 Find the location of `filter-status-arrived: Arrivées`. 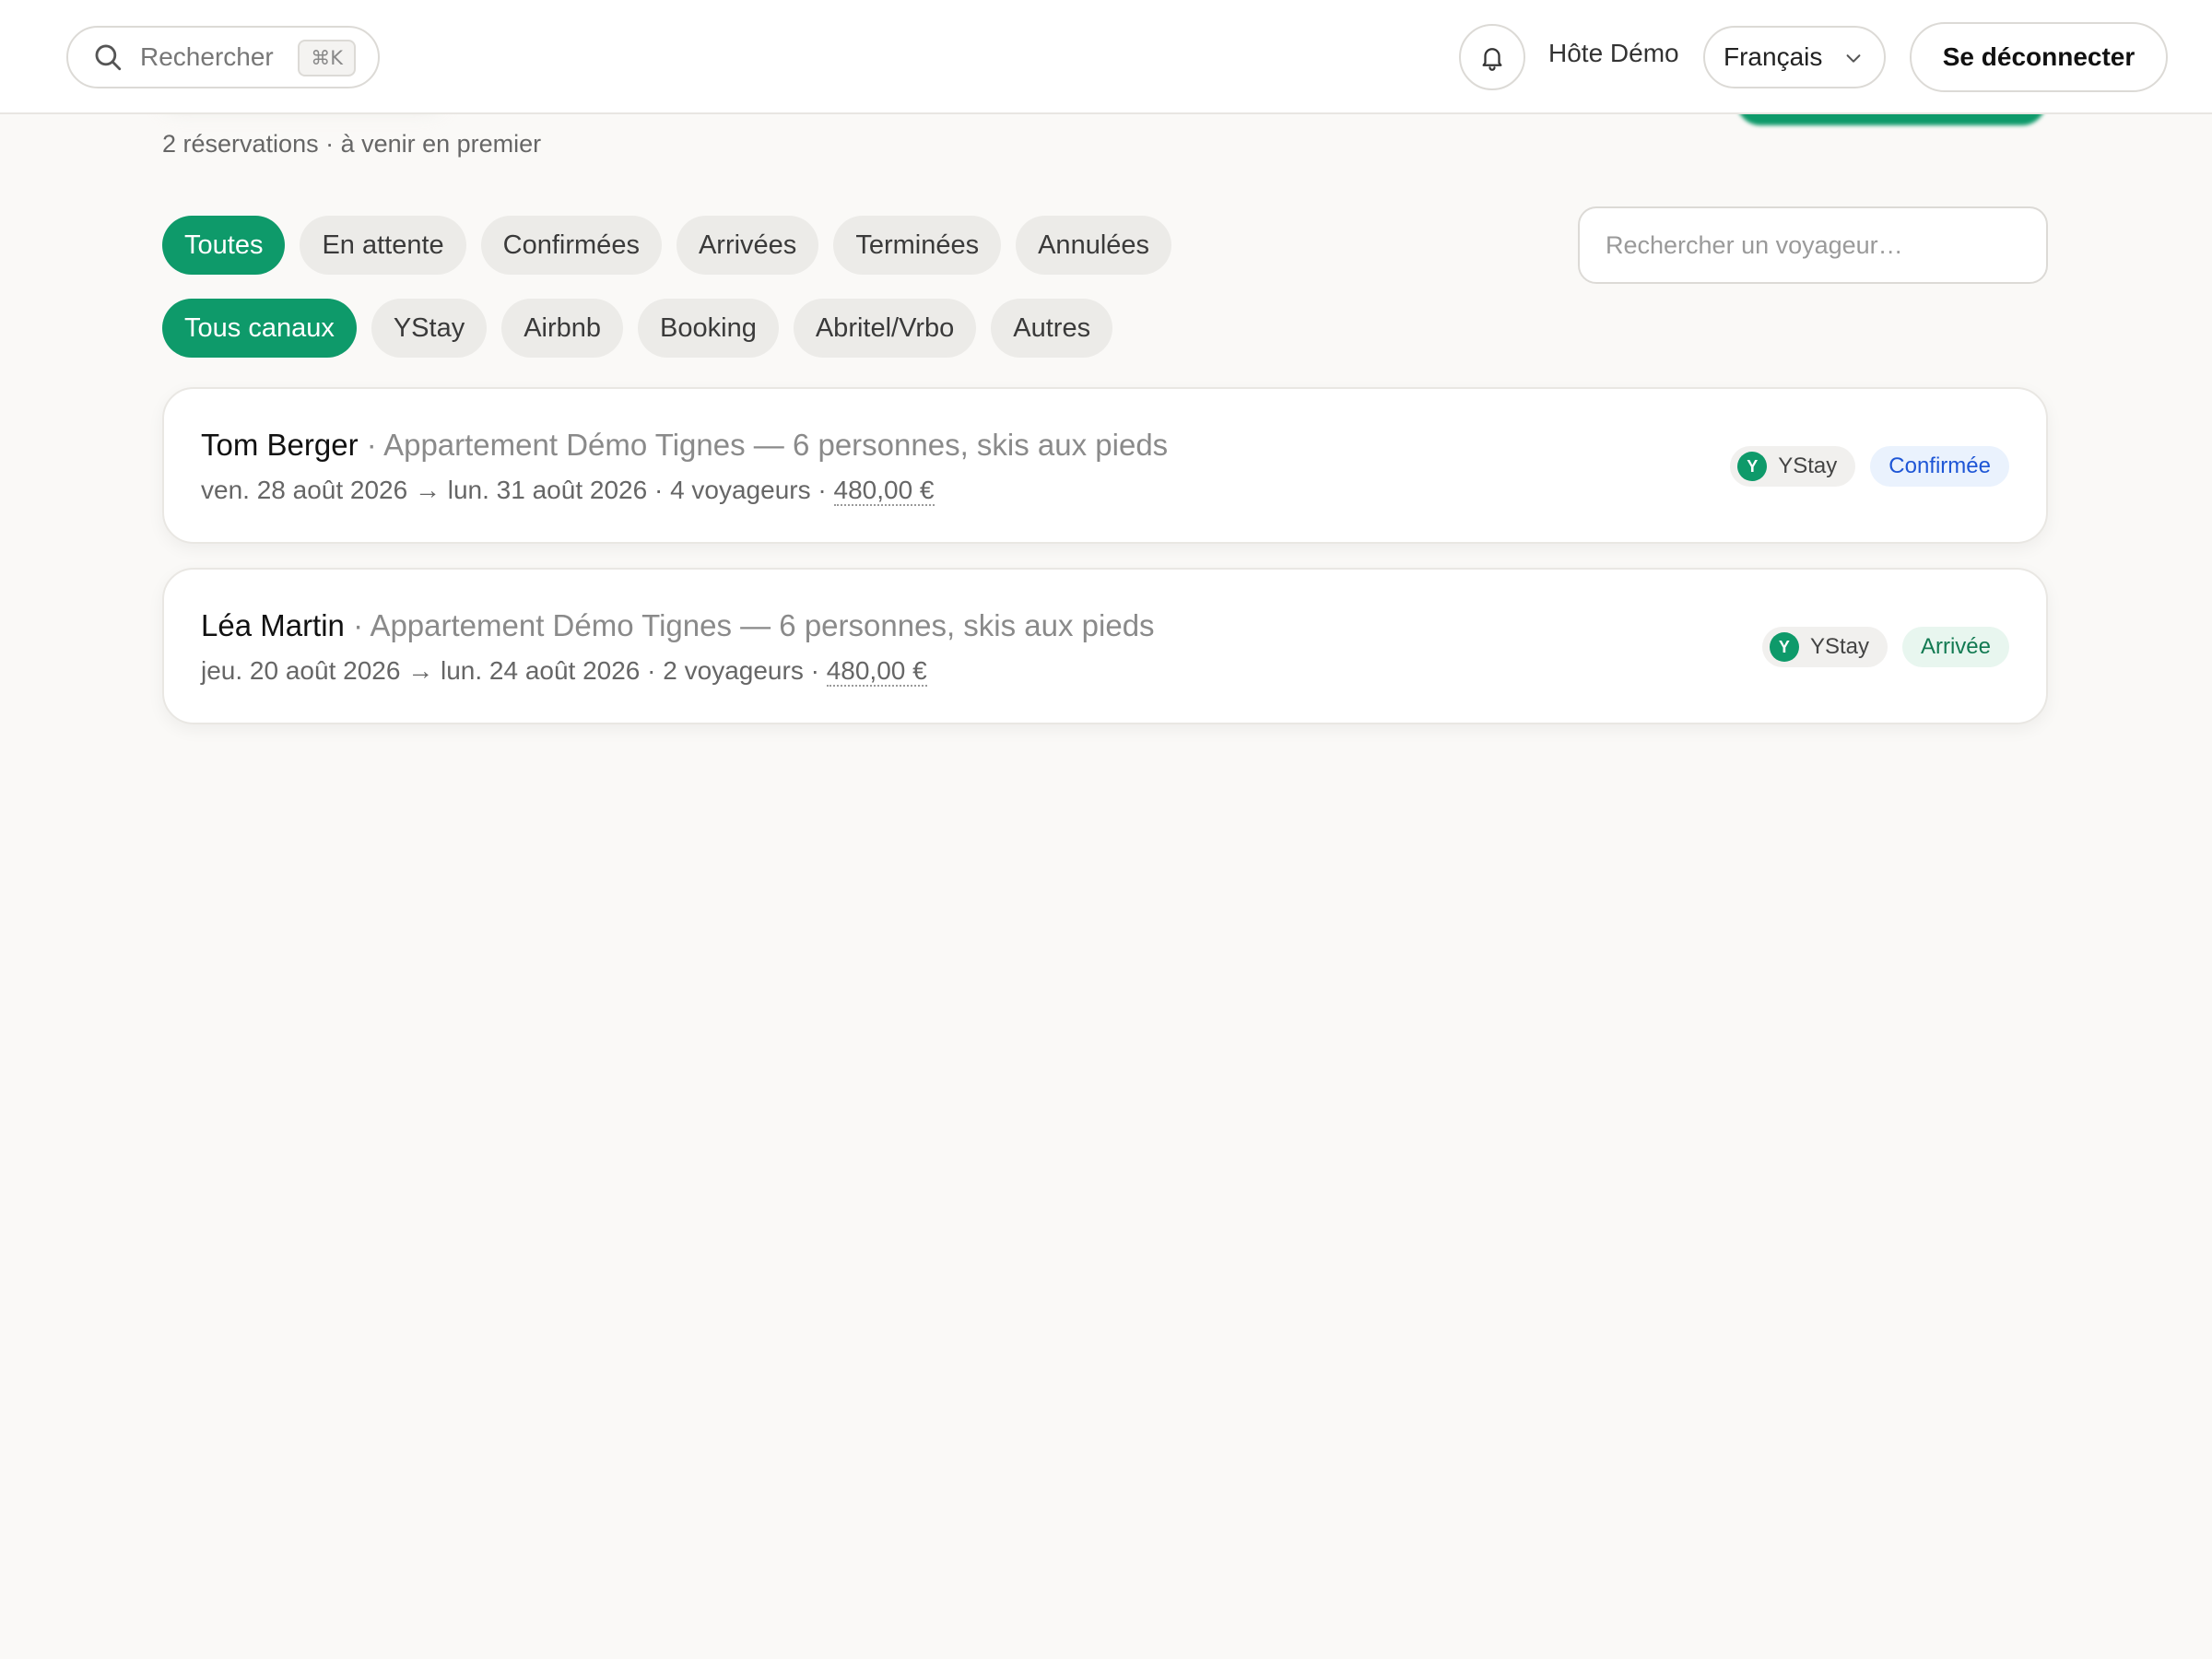

filter-status-arrived: Arrivées is located at coordinates (747, 245).